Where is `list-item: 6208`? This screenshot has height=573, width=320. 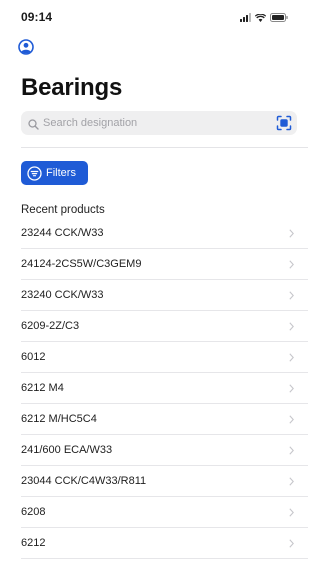
list-item: 6208 is located at coordinates (164, 512).